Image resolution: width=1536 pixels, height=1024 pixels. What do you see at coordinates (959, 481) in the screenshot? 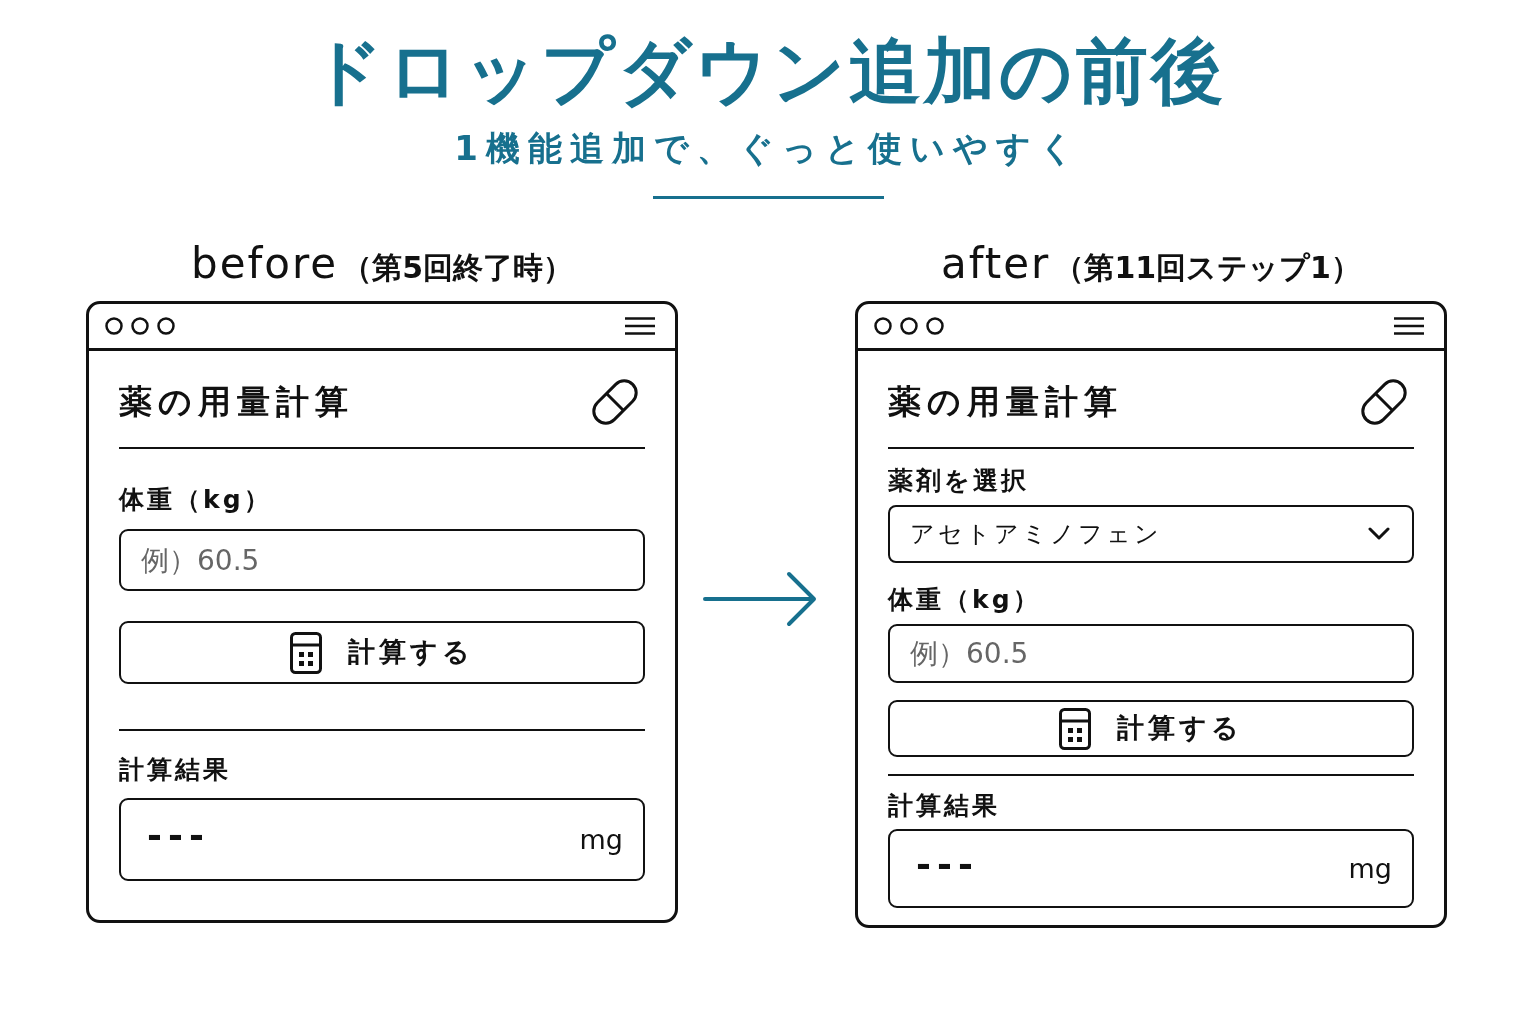
I see `field-label: 薬剤を選択` at bounding box center [959, 481].